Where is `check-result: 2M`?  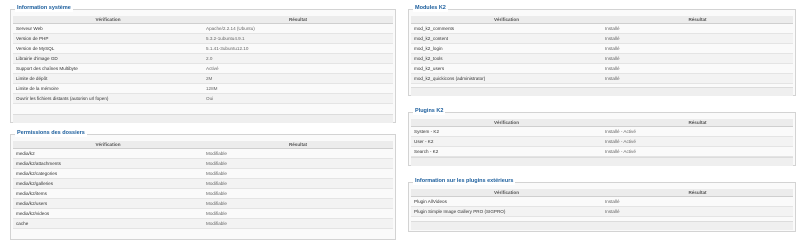 check-result: 2M is located at coordinates (298, 78).